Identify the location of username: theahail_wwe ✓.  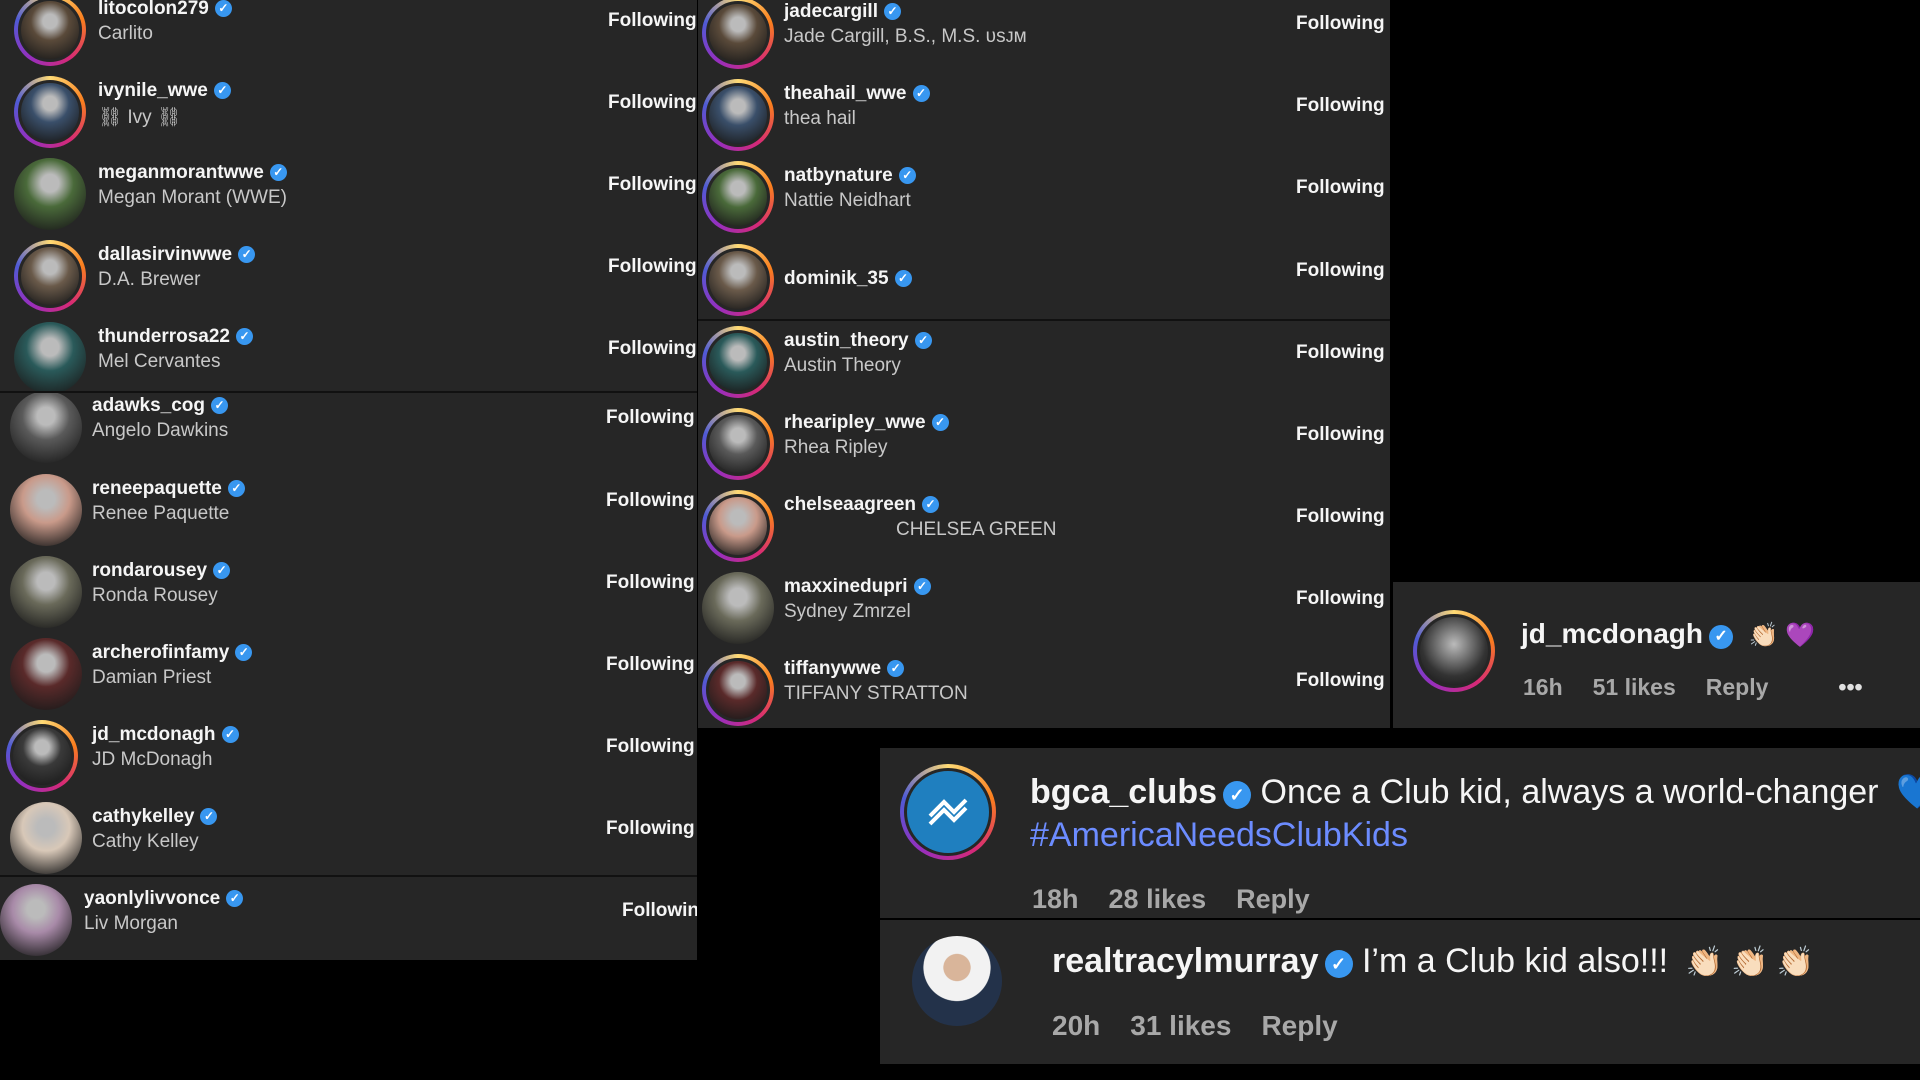
(857, 94).